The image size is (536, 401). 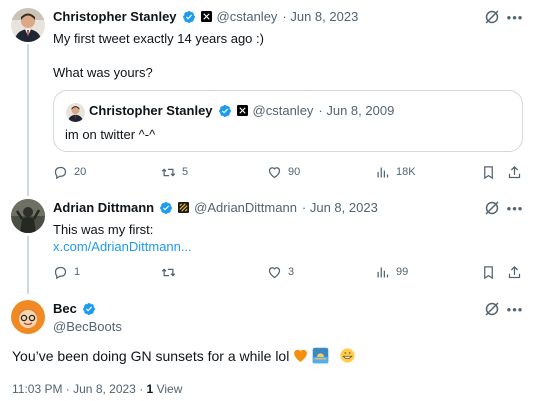 What do you see at coordinates (294, 172) in the screenshot?
I see `like-count: 90` at bounding box center [294, 172].